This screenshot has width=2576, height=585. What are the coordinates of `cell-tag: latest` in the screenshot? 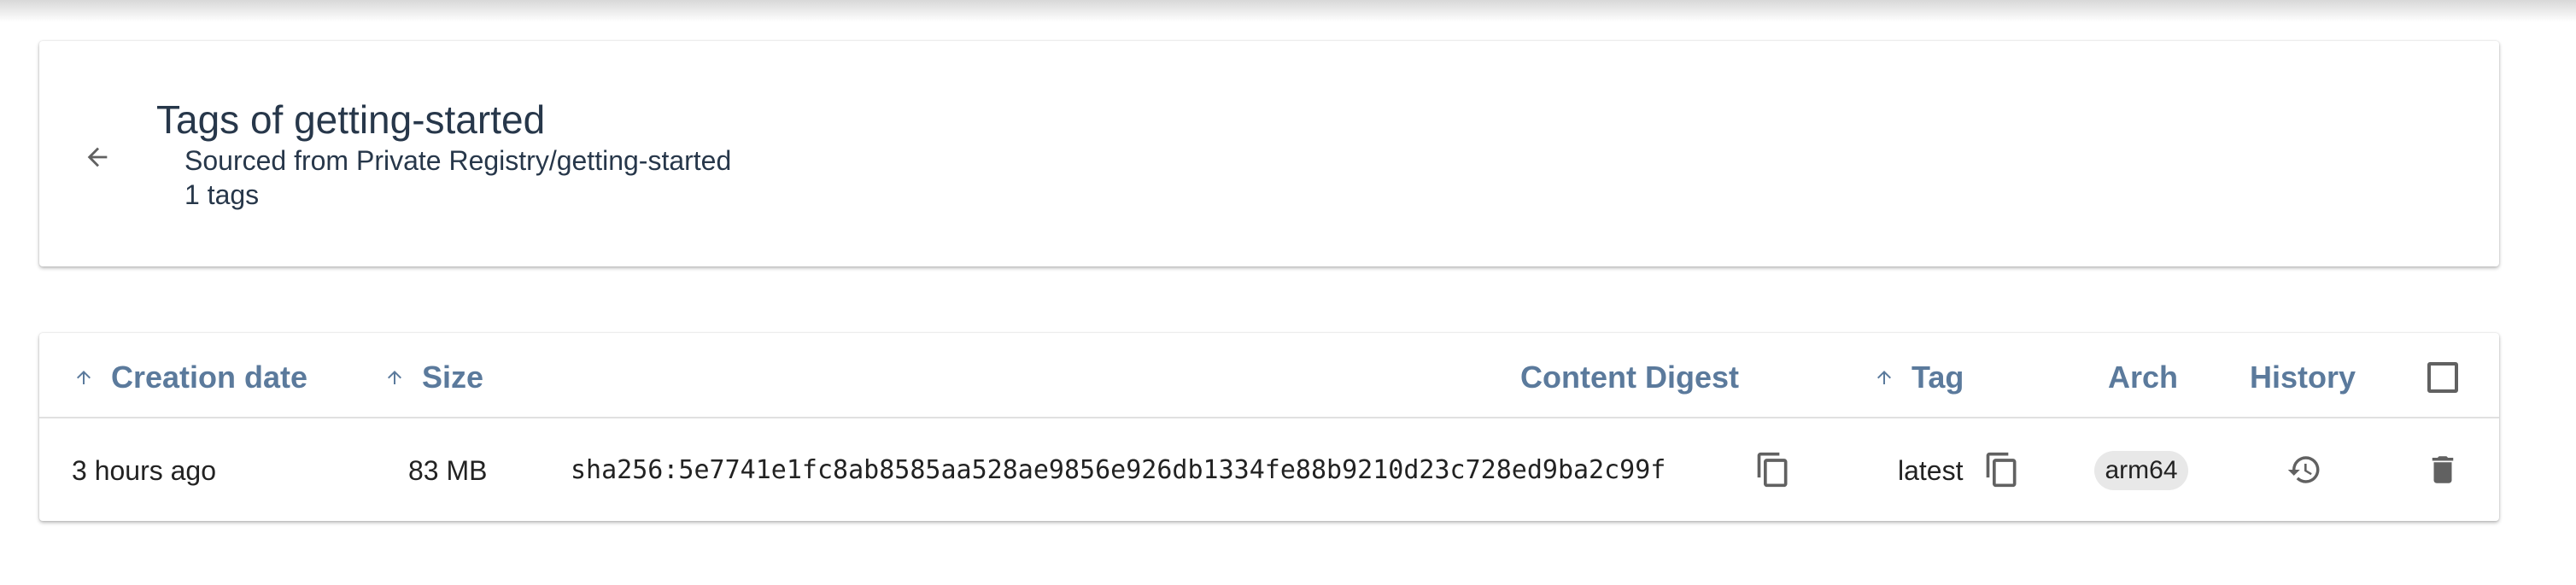 It's located at (1931, 470).